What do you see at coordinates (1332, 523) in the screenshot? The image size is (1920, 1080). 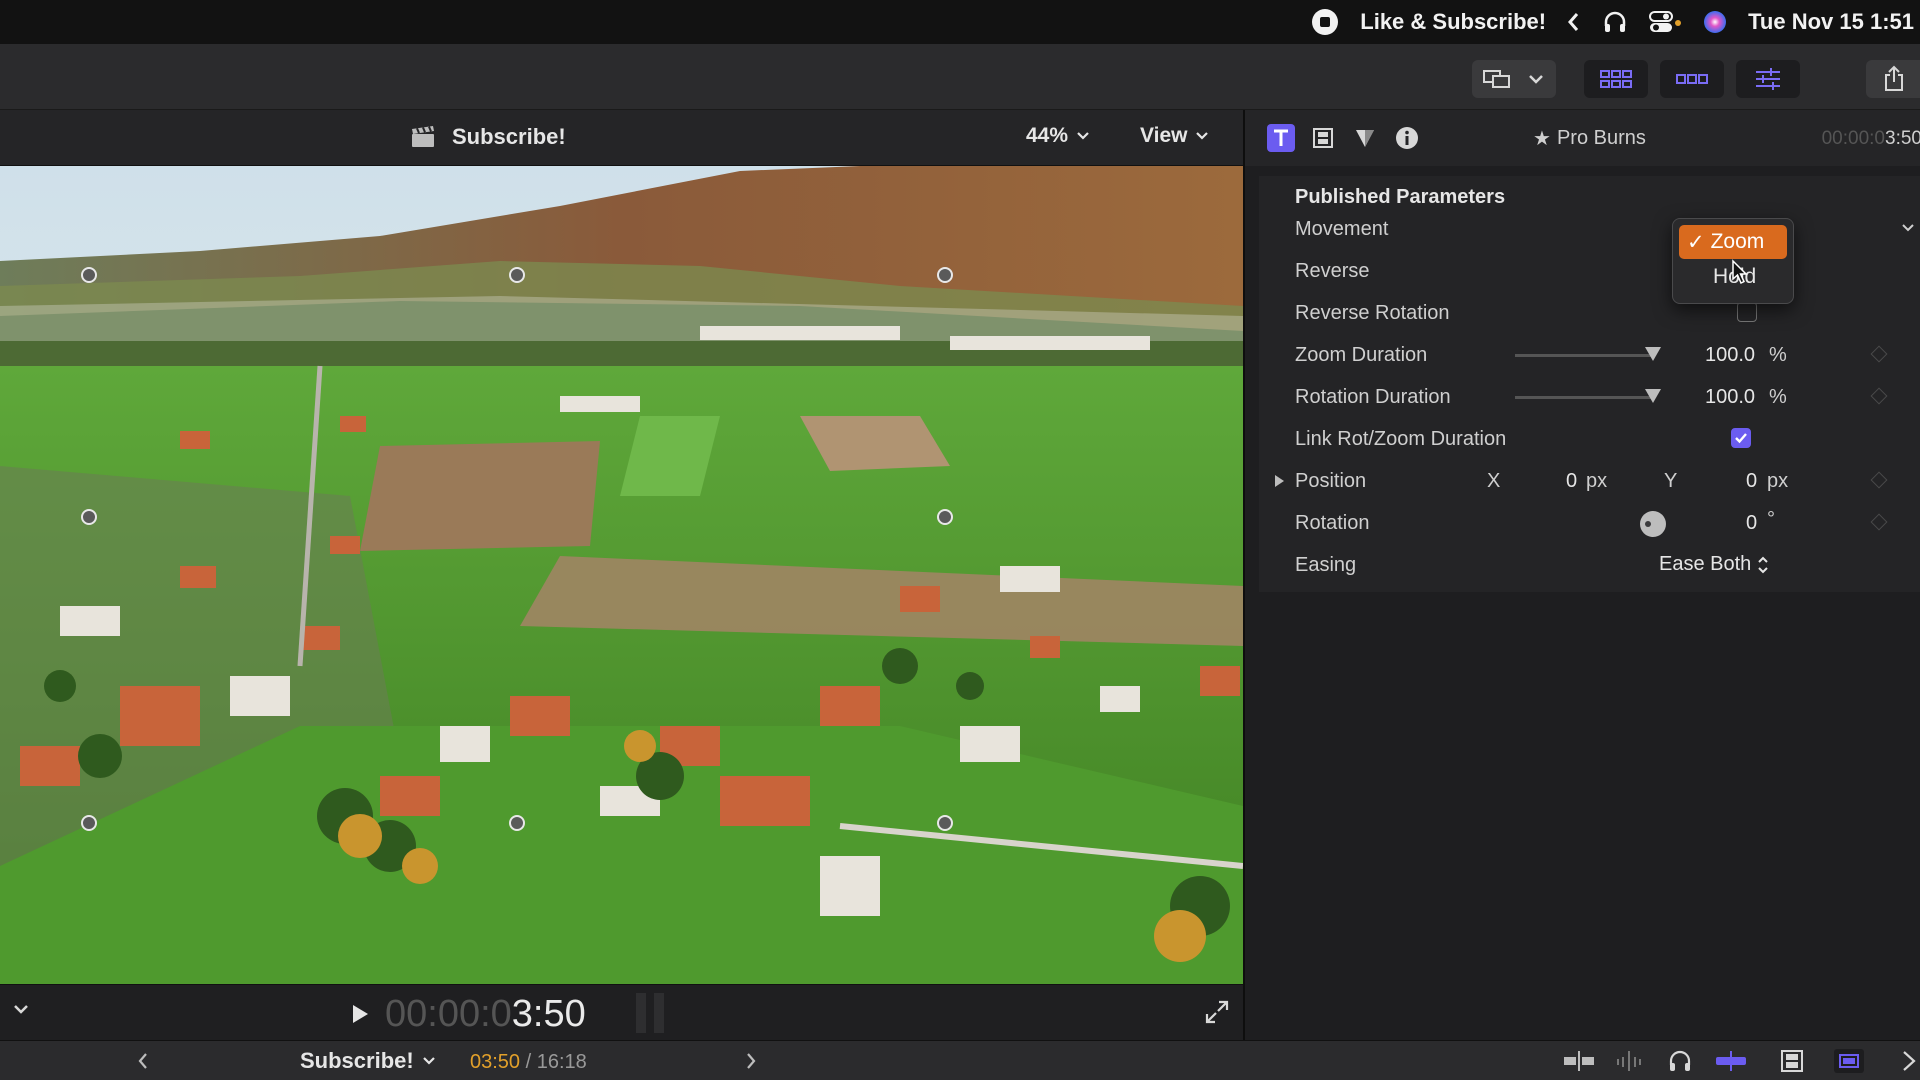 I see `rotation-label: Rotation` at bounding box center [1332, 523].